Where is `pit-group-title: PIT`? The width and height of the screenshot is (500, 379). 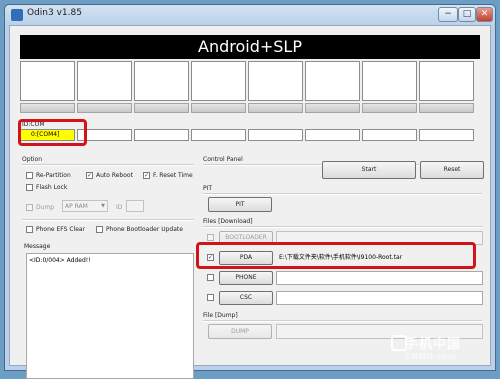
pit-group-title: PIT is located at coordinates (208, 188).